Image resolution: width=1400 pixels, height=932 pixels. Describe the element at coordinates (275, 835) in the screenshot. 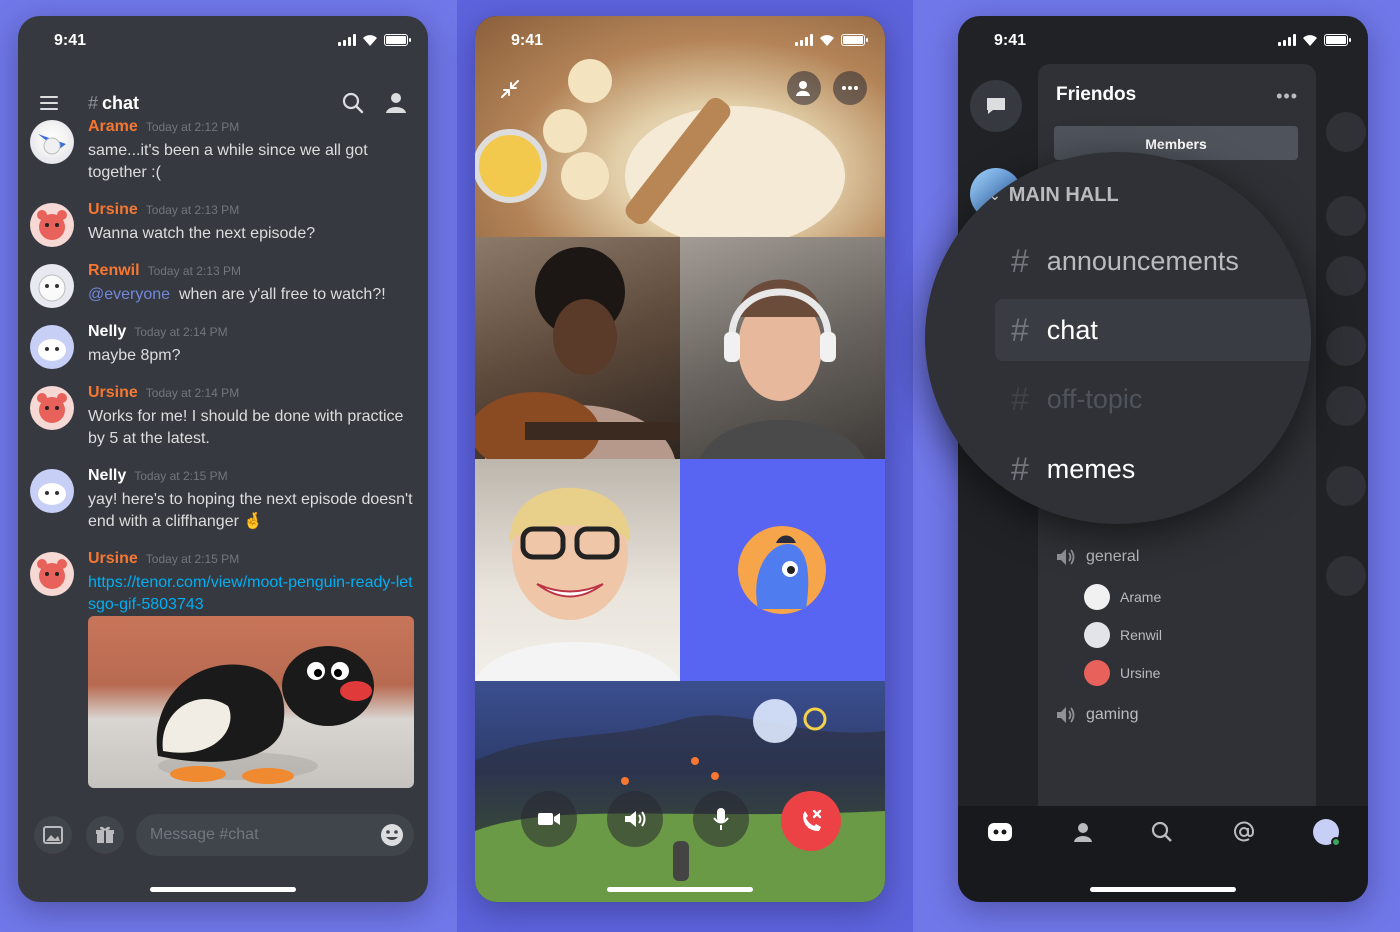

I see `message-input: Message #chat` at that location.